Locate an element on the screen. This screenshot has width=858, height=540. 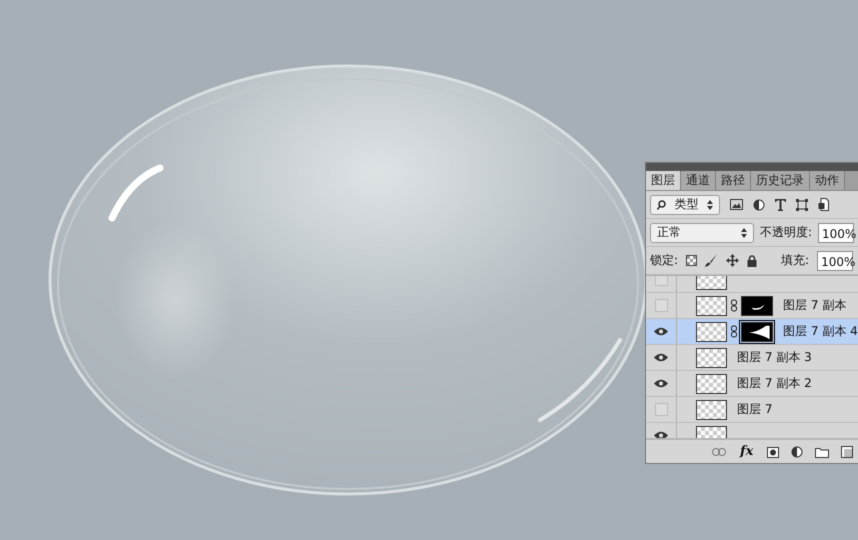
filter-dropdown: 类型 is located at coordinates (685, 204).